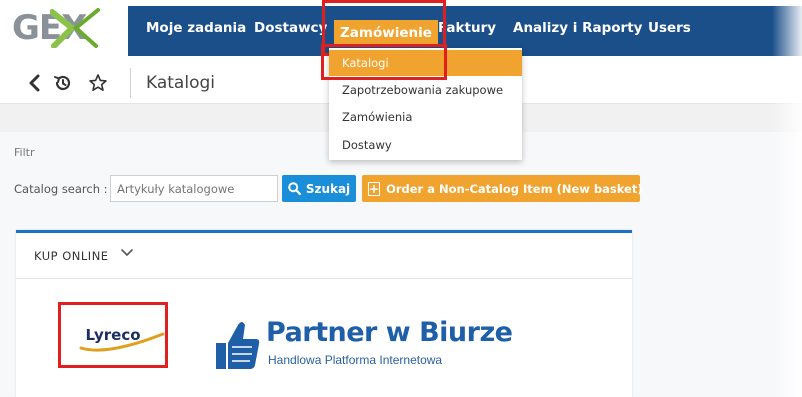  What do you see at coordinates (75, 28) in the screenshot?
I see `gex-x-logo-icon` at bounding box center [75, 28].